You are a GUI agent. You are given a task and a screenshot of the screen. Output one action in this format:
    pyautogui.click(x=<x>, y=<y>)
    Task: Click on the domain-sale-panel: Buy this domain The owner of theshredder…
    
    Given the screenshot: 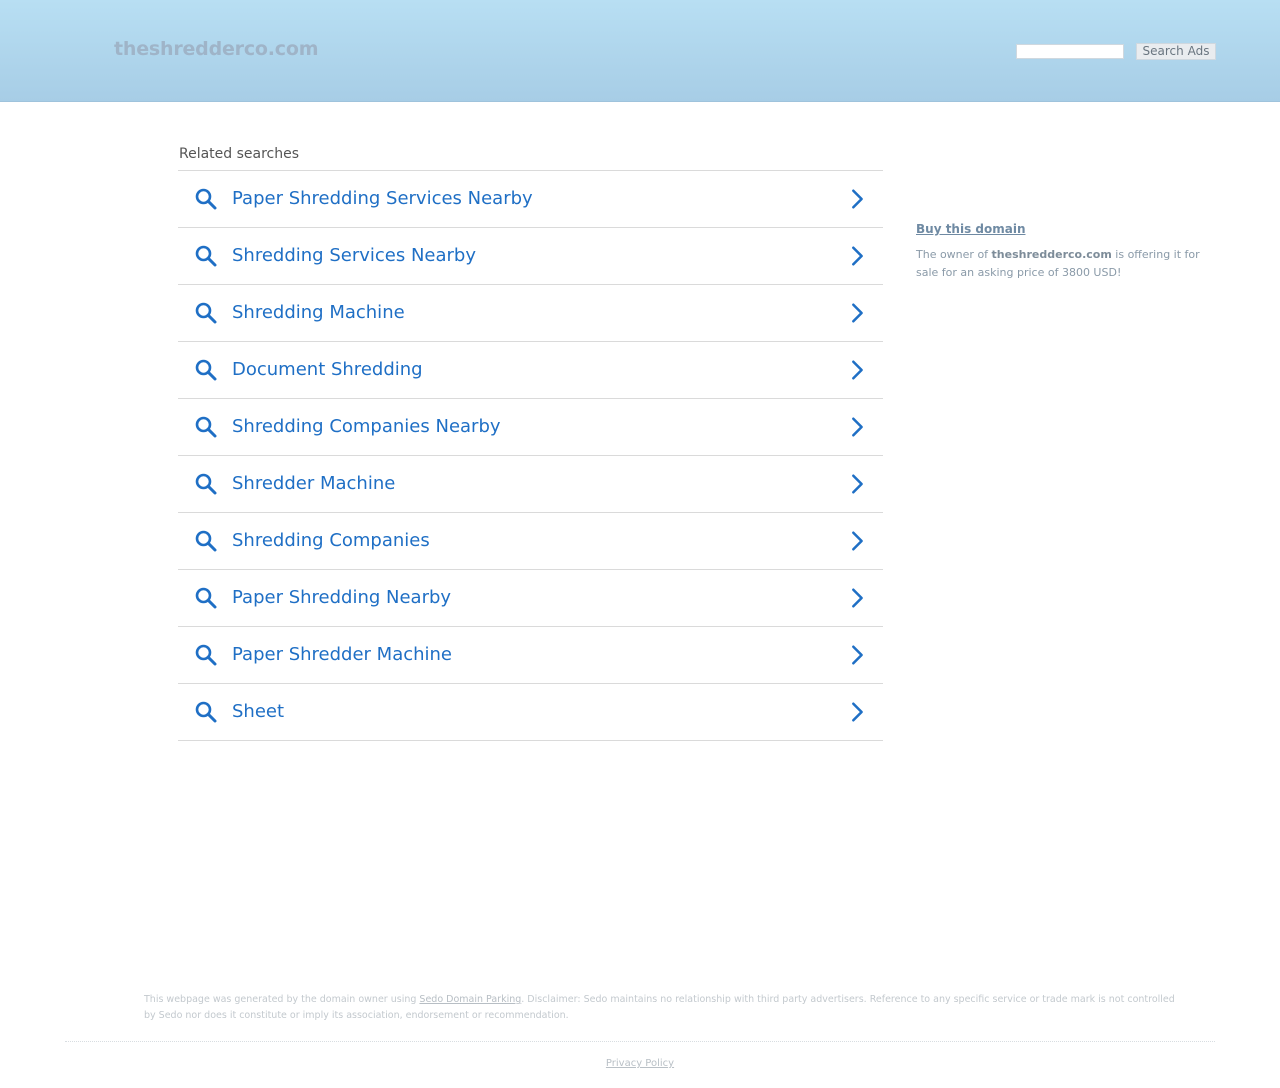 What is the action you would take?
    pyautogui.click(x=1066, y=250)
    